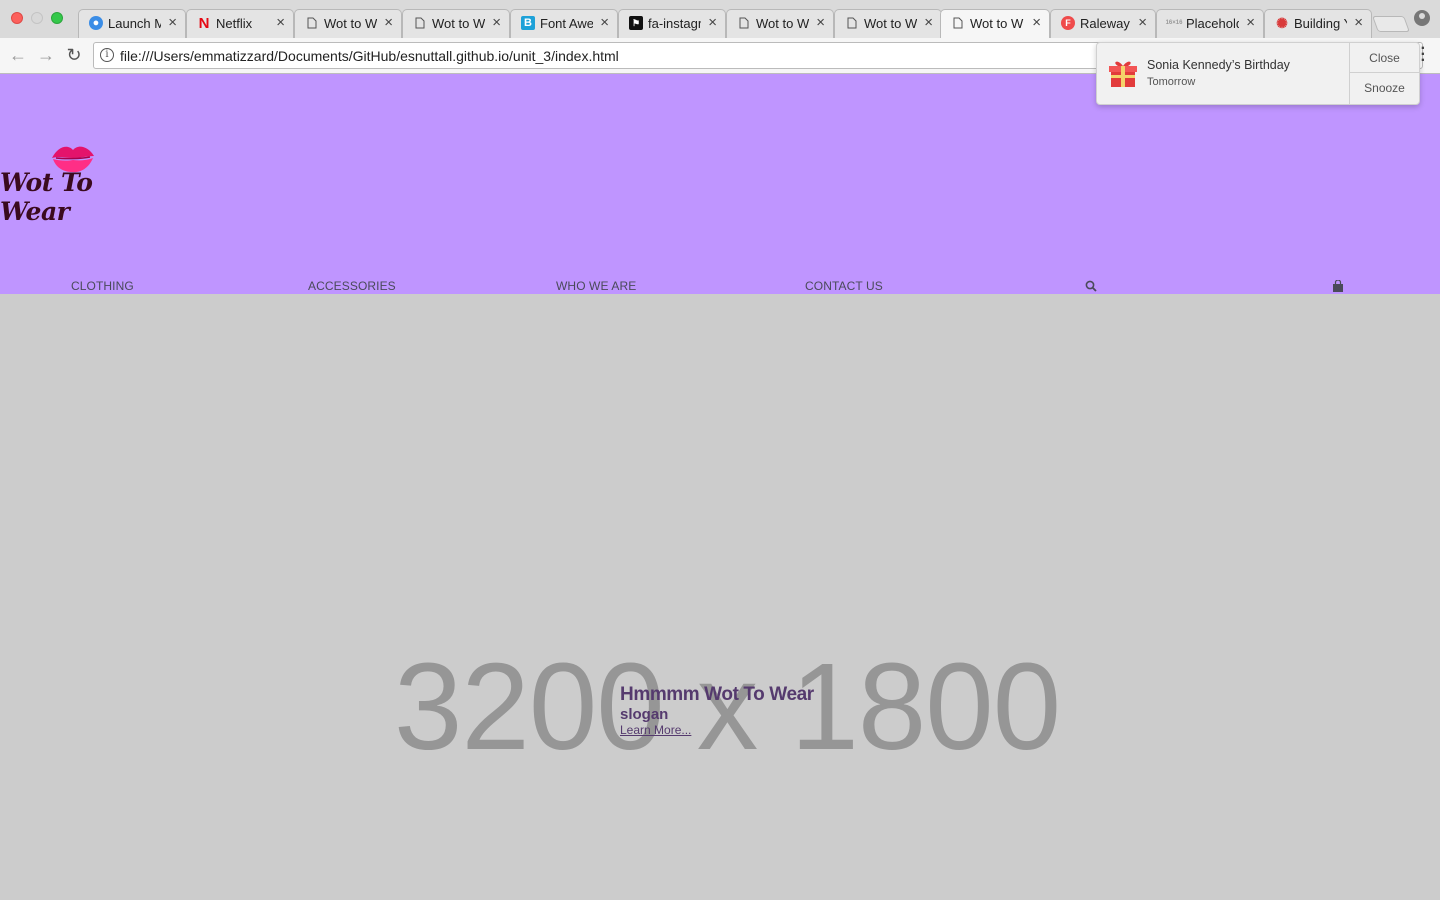 The width and height of the screenshot is (1440, 900). I want to click on tab-wot-to-wear-active: Wot to W ×, so click(995, 23).